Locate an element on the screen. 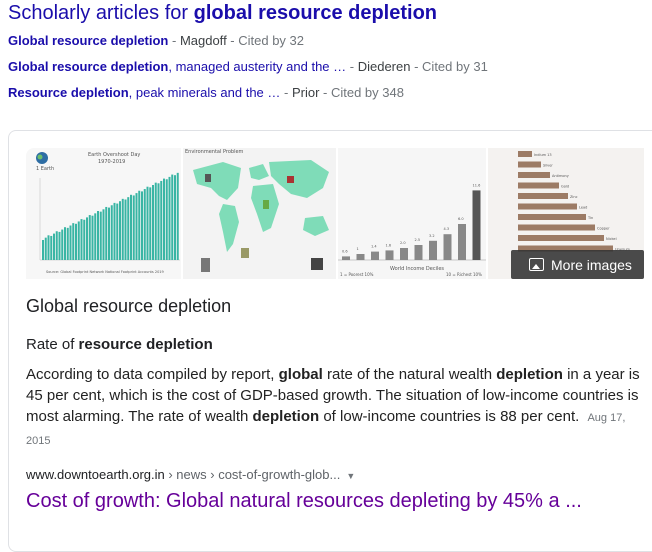 The height and width of the screenshot is (552, 652). scholar-cited-3: - Cited by 348 is located at coordinates (361, 92).